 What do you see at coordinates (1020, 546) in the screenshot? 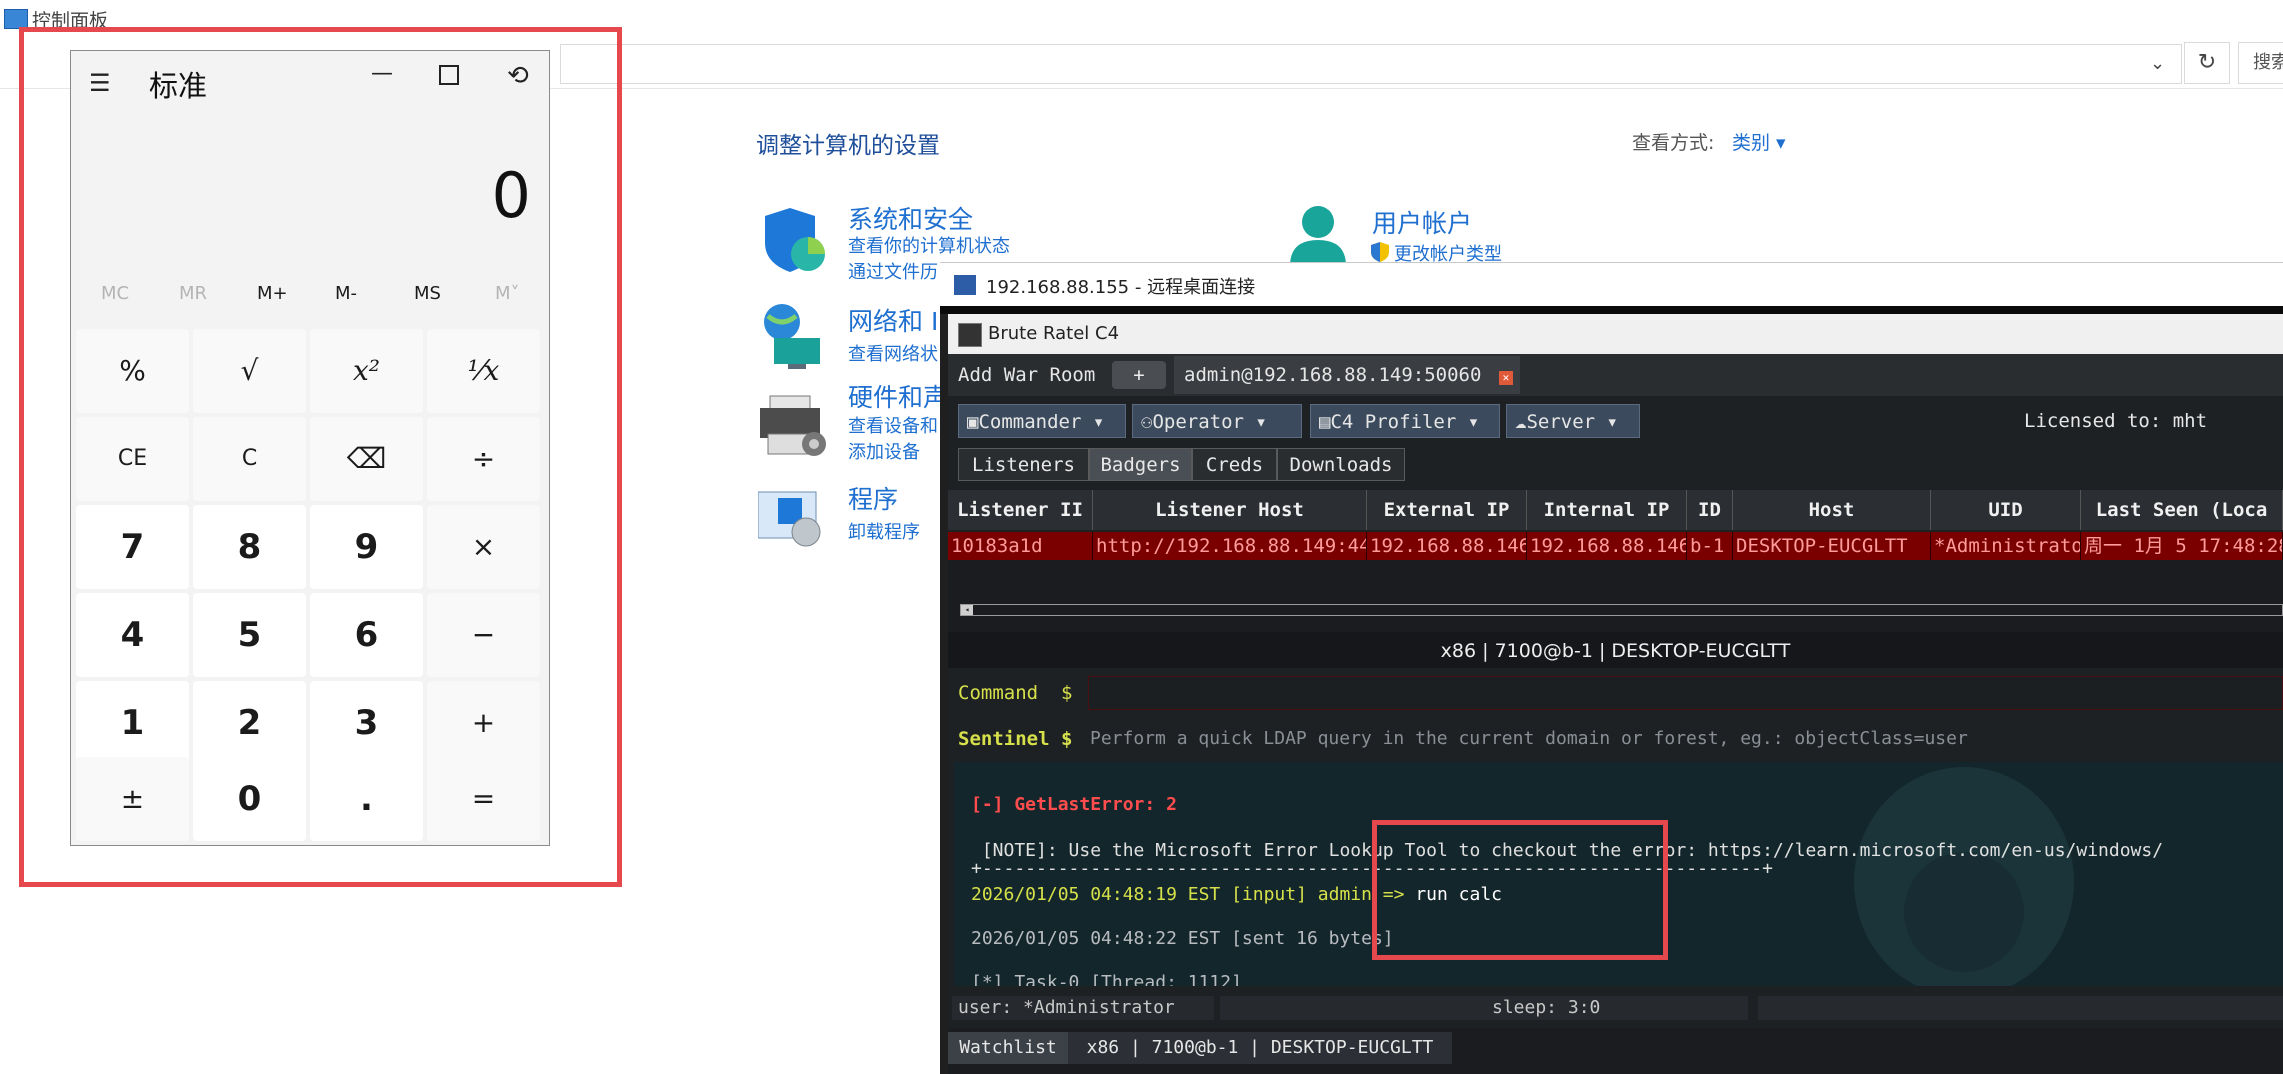
I see `cell-listener-id: 10183a1d` at bounding box center [1020, 546].